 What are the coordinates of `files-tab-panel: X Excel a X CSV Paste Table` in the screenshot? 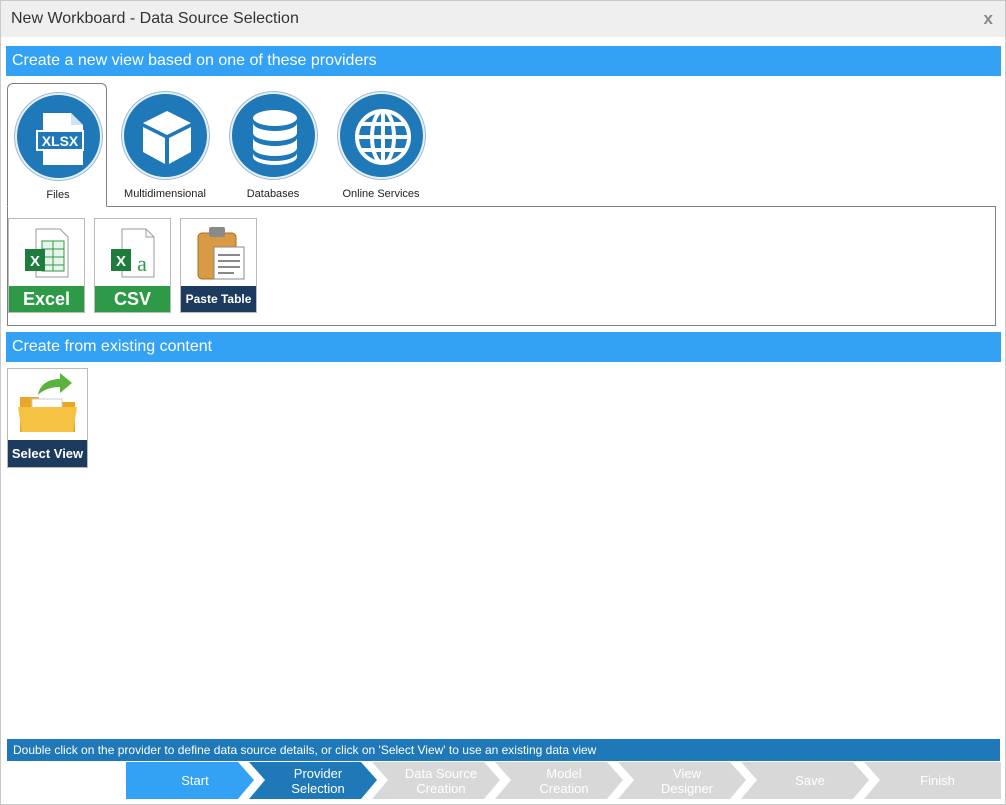 It's located at (501, 266).